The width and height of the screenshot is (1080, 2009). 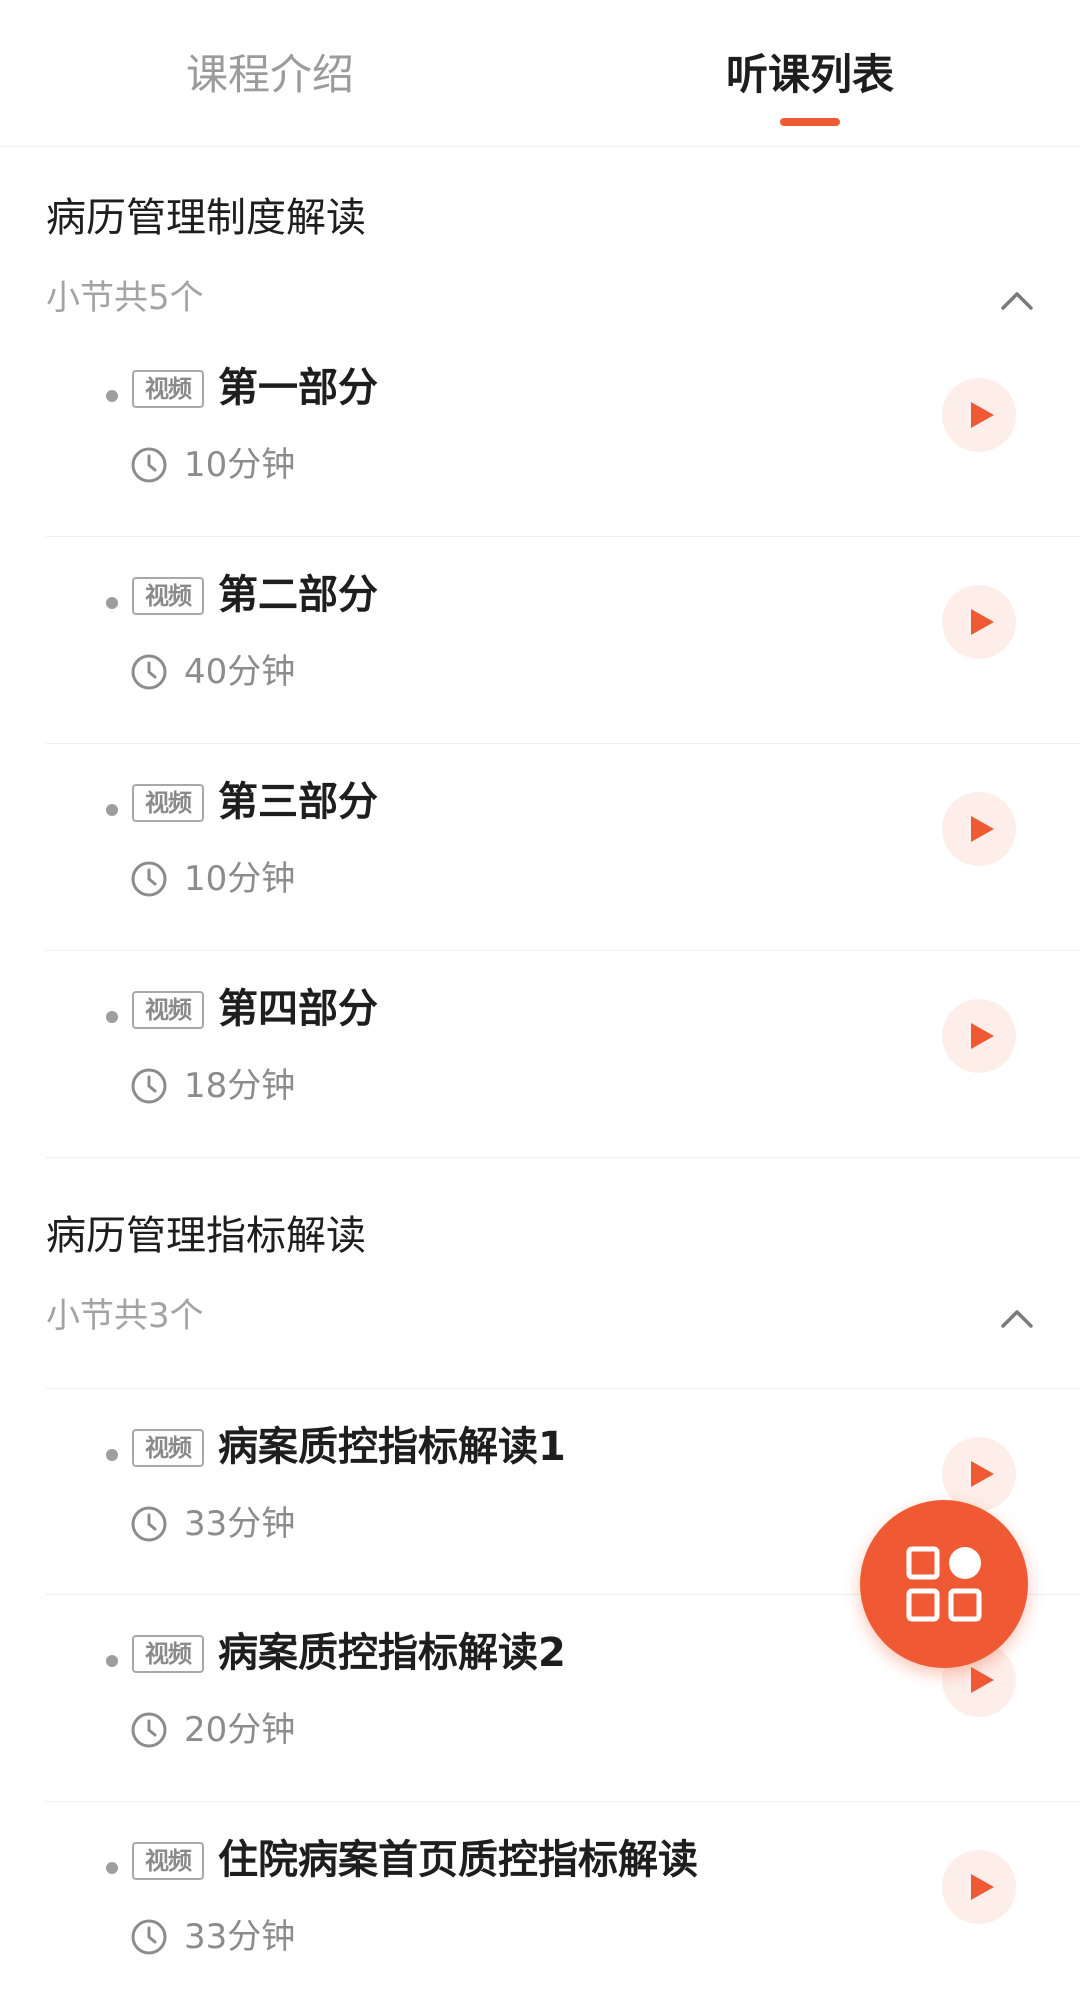 What do you see at coordinates (298, 802) in the screenshot?
I see `item-title: 第三部分` at bounding box center [298, 802].